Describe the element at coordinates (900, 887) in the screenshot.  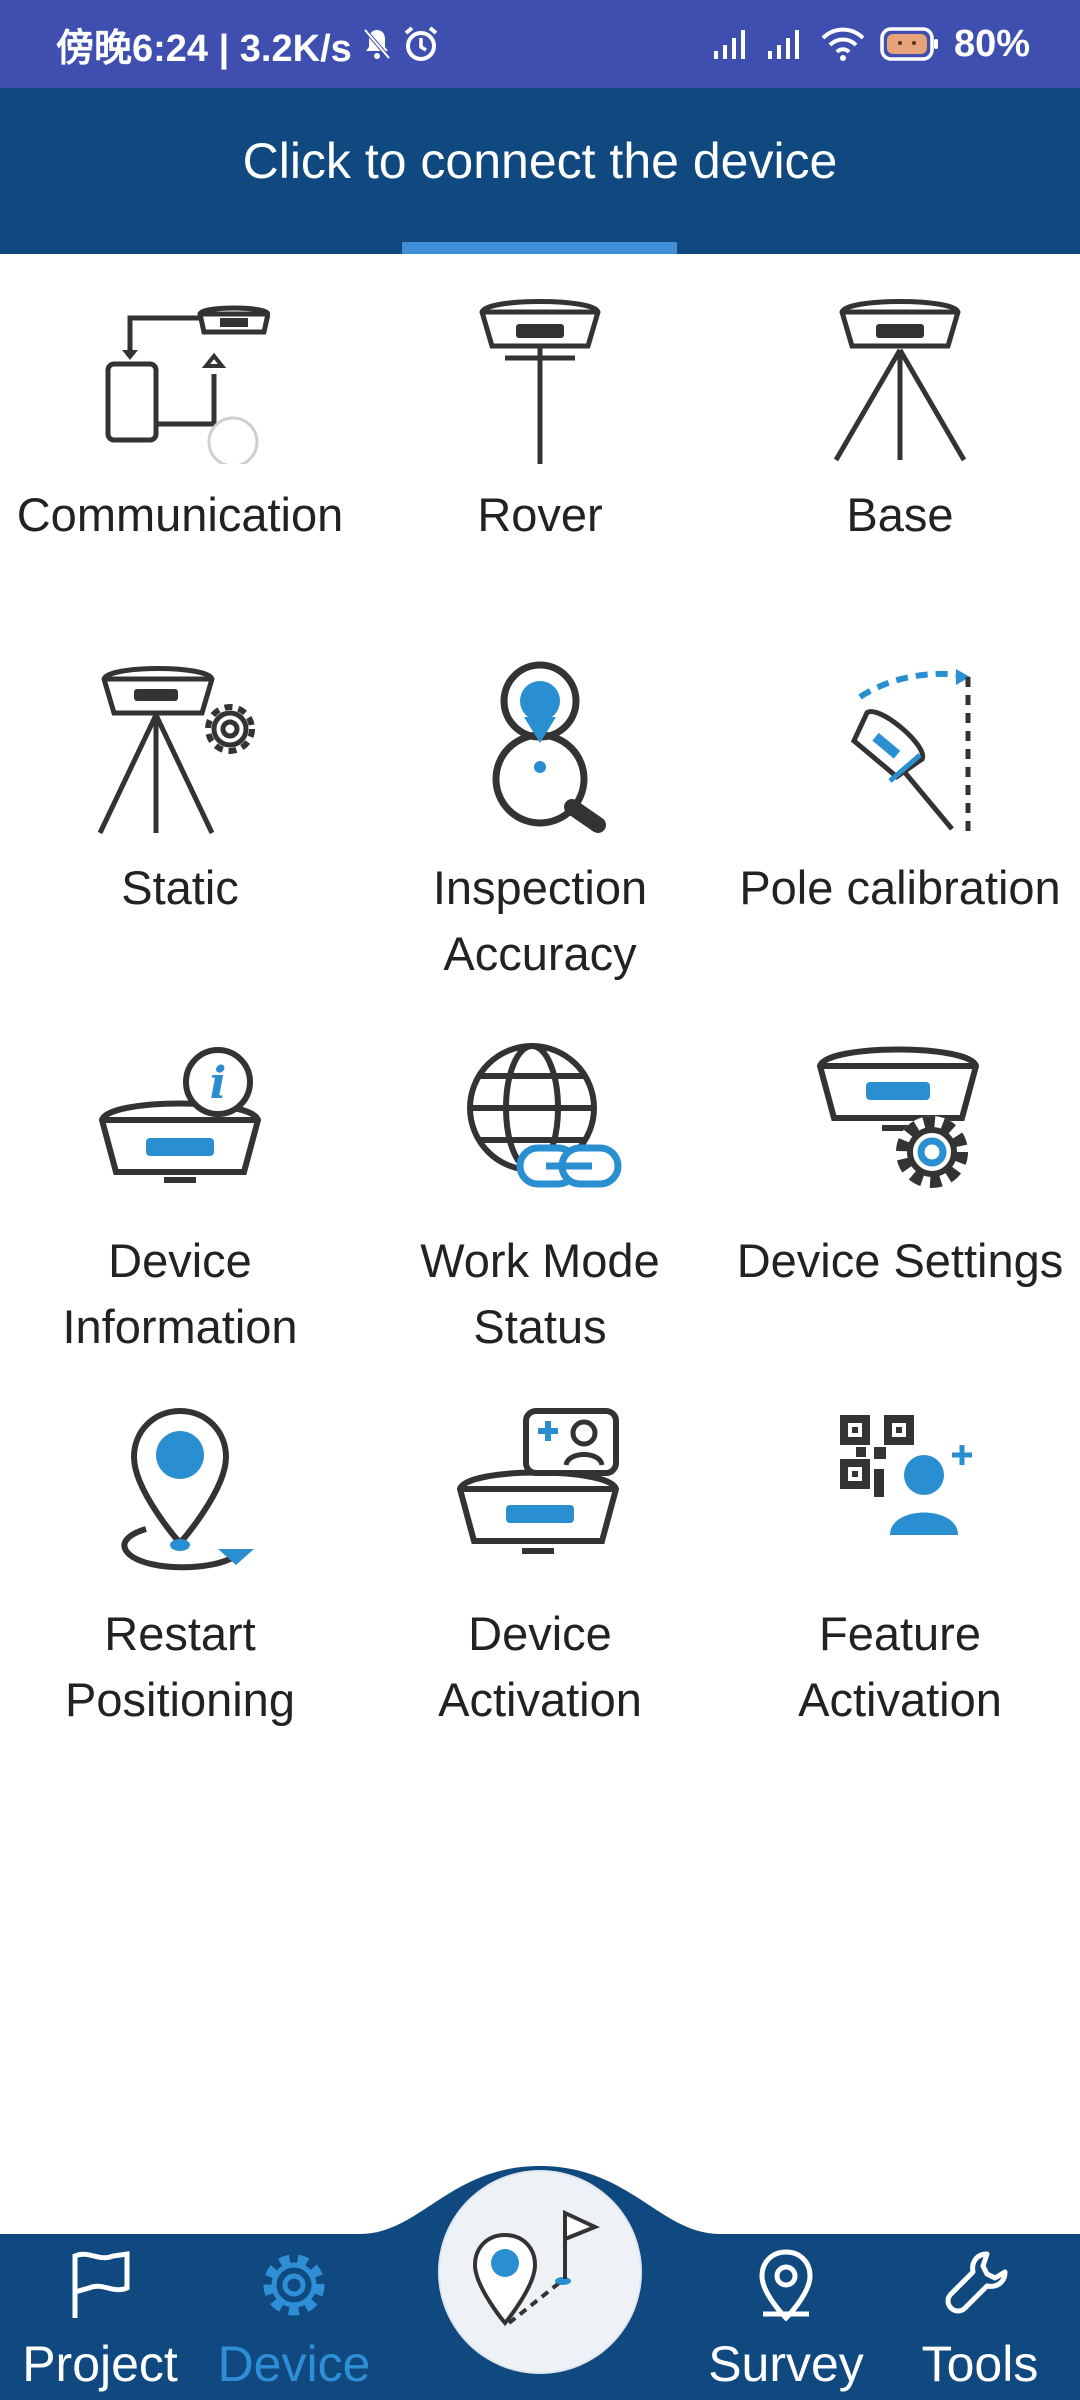
I see `tile-label: Pole calibration` at that location.